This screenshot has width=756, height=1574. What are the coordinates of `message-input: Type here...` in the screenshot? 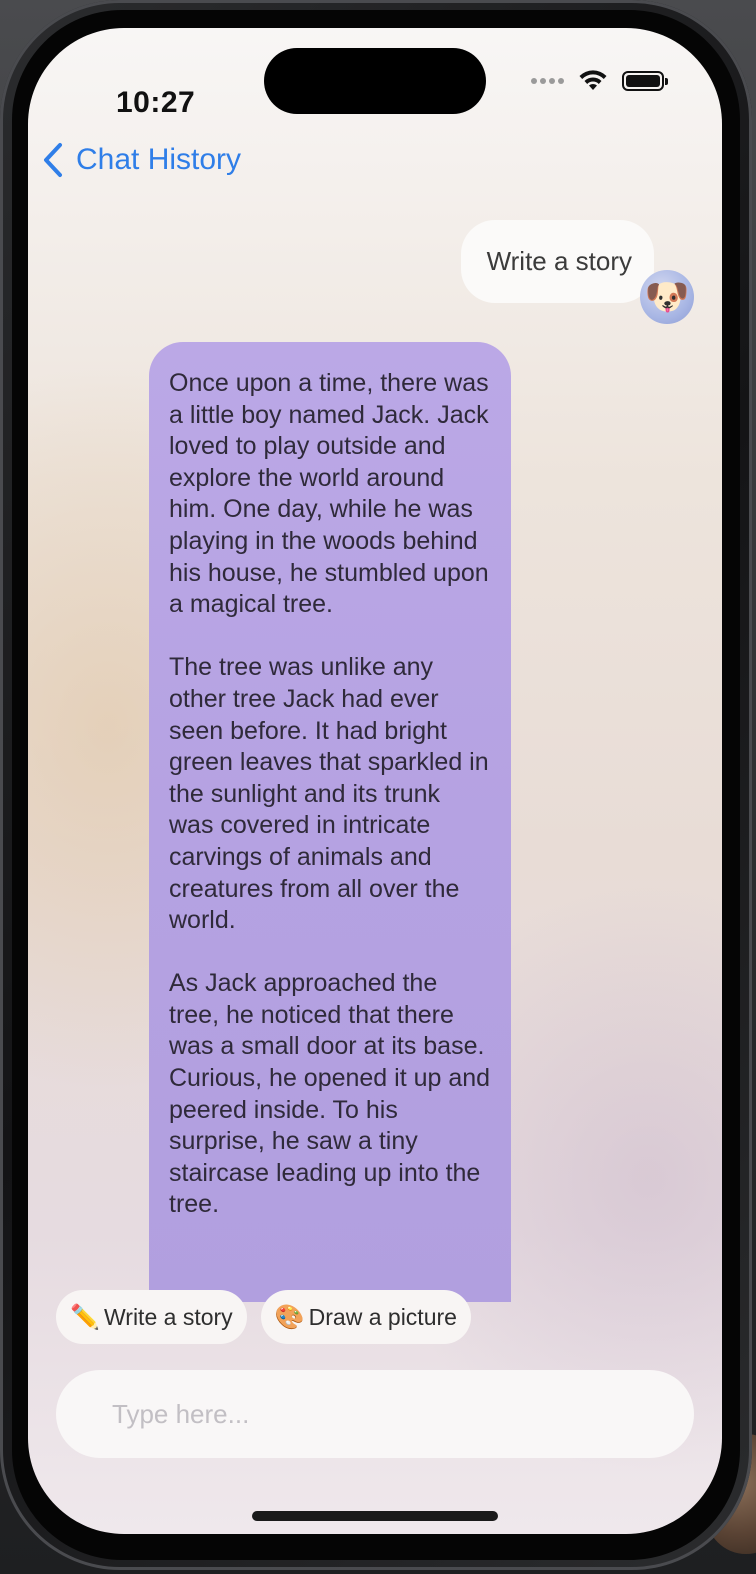 It's located at (375, 1414).